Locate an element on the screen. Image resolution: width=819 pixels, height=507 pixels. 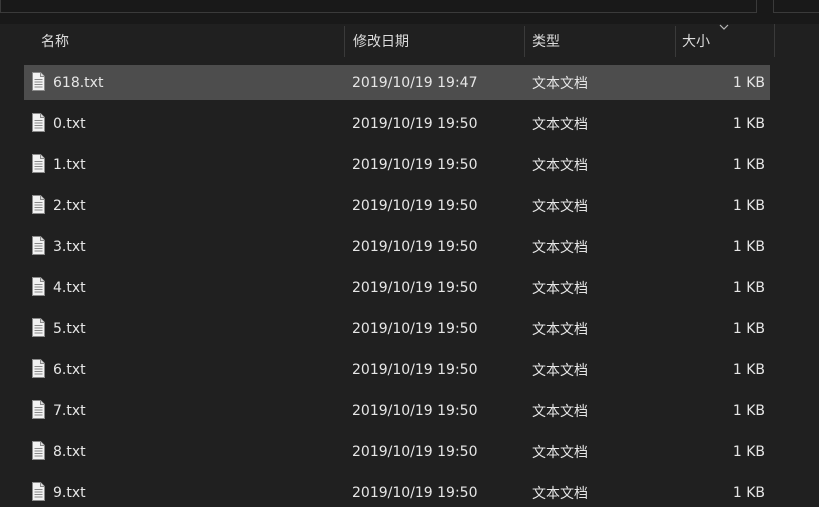
file-row: 4.txt 2019/10/19 19:50 文本文档 1 KB is located at coordinates (397, 287).